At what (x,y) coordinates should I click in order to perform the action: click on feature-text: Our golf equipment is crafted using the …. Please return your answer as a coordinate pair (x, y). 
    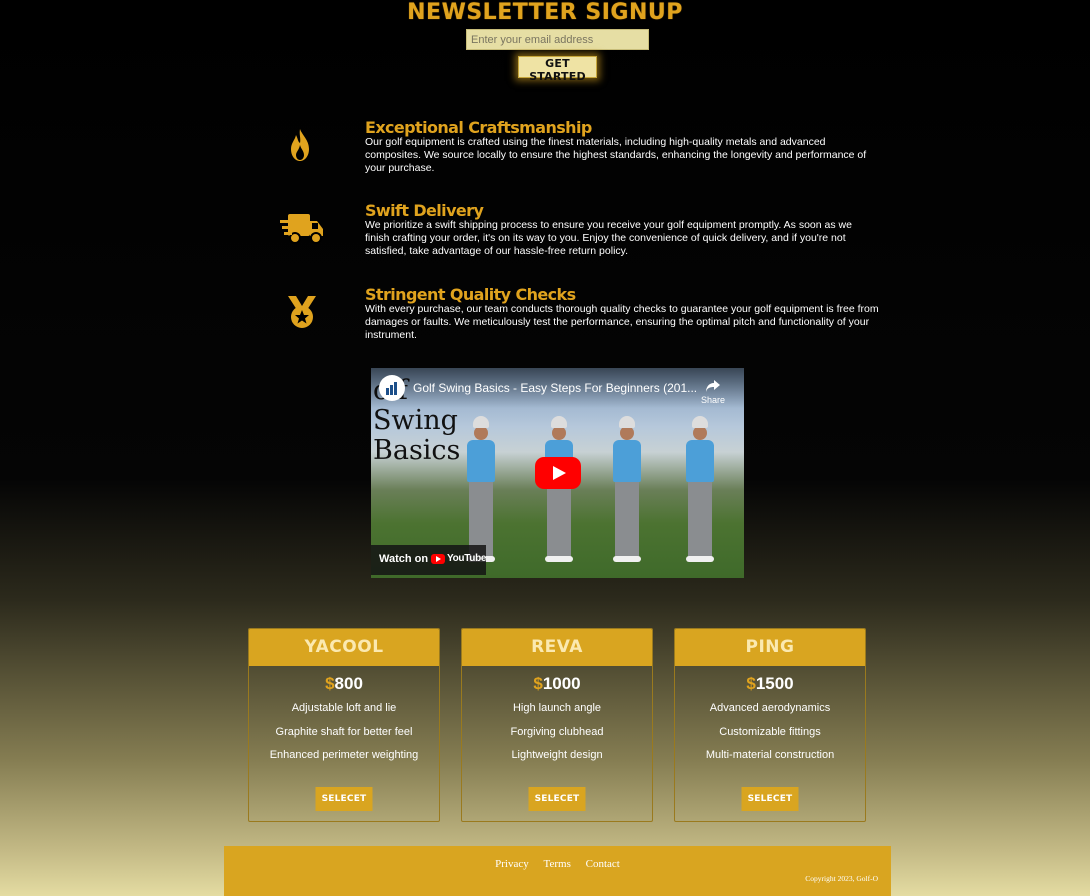
    Looking at the image, I should click on (616, 155).